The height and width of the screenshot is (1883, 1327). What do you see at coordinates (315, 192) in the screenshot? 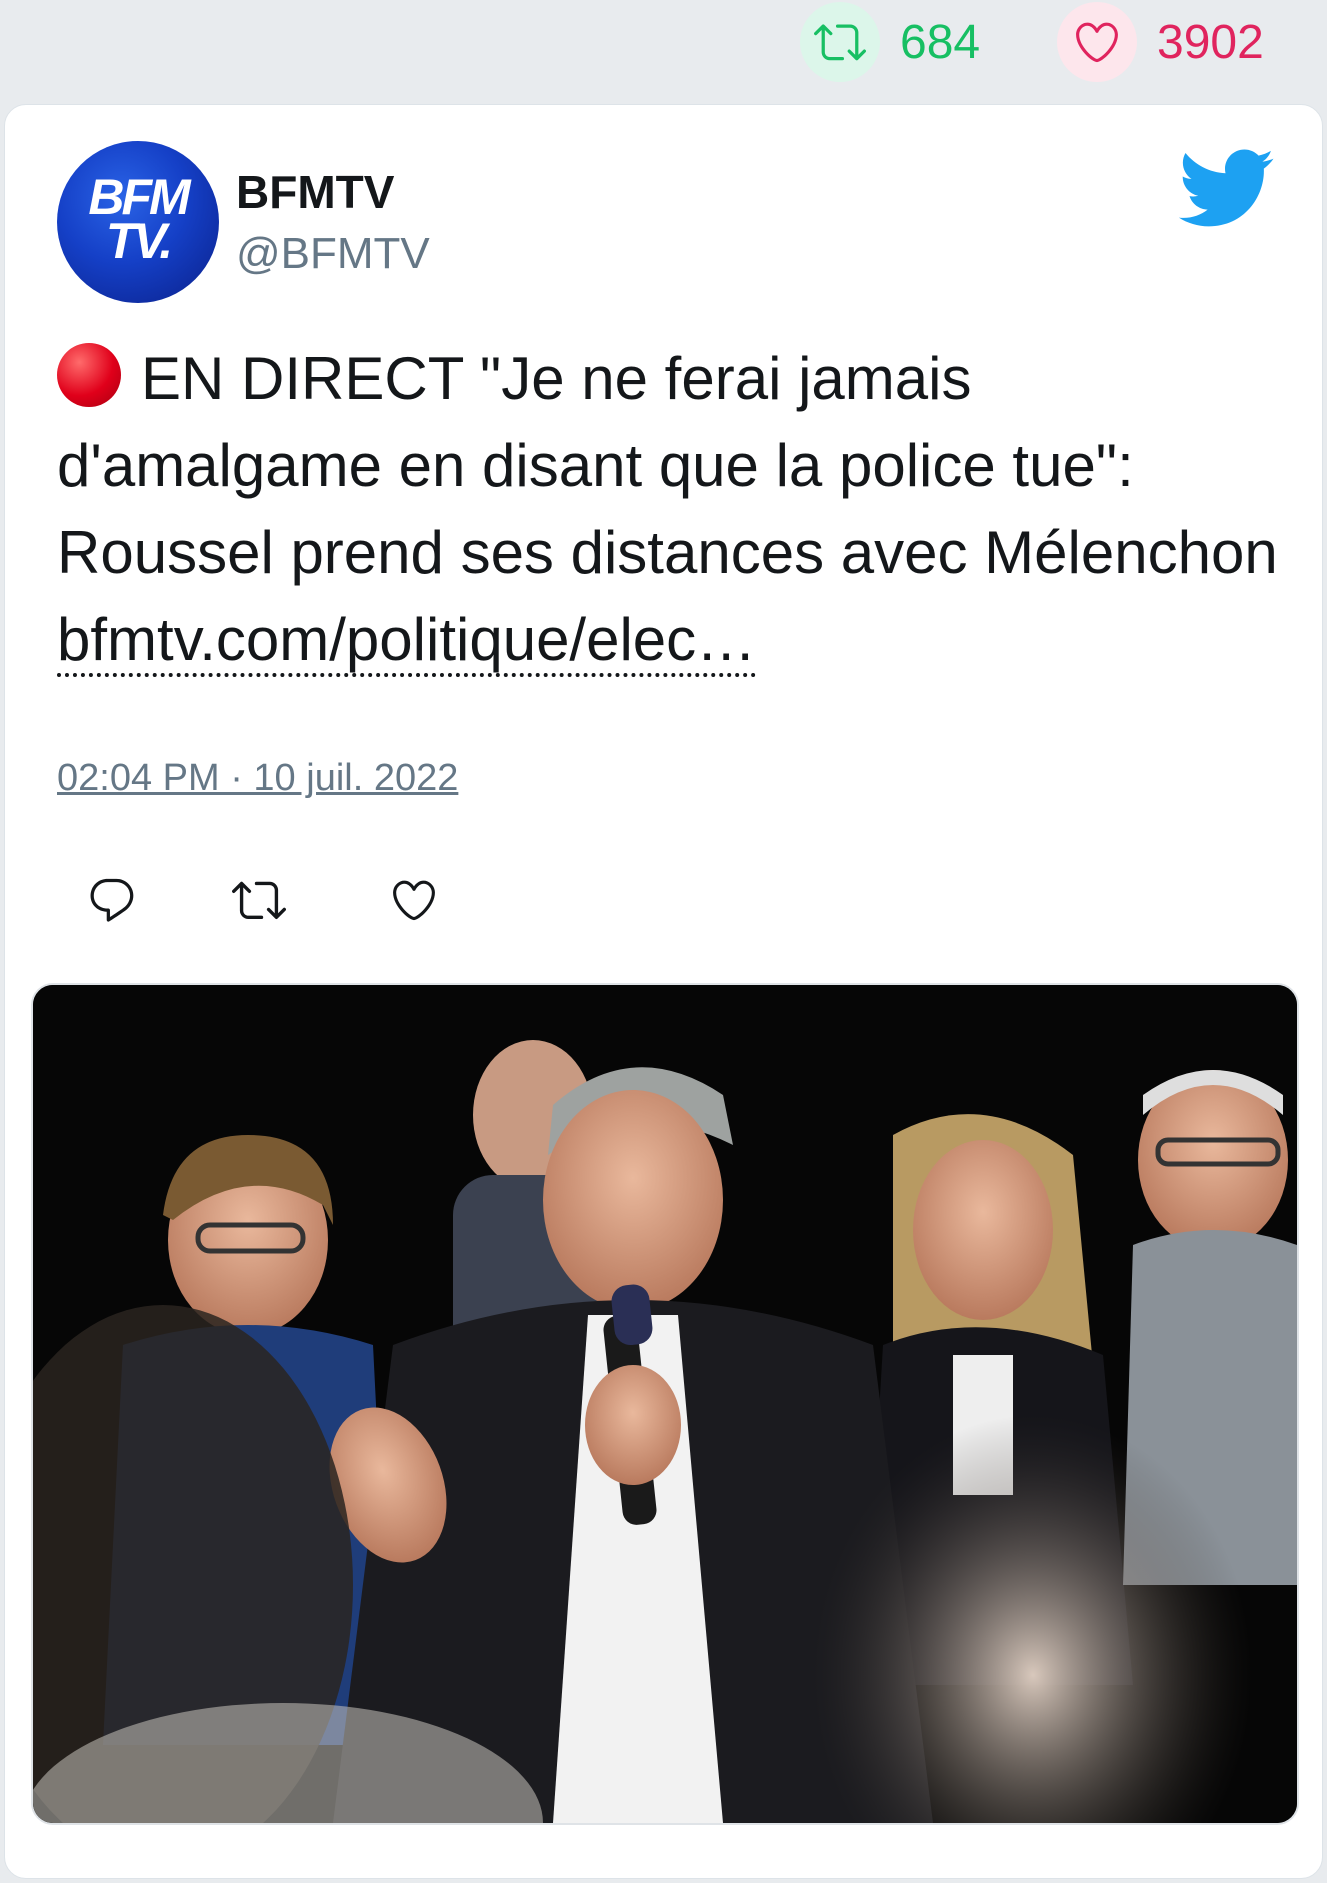
I see `author-name: BFMTV` at bounding box center [315, 192].